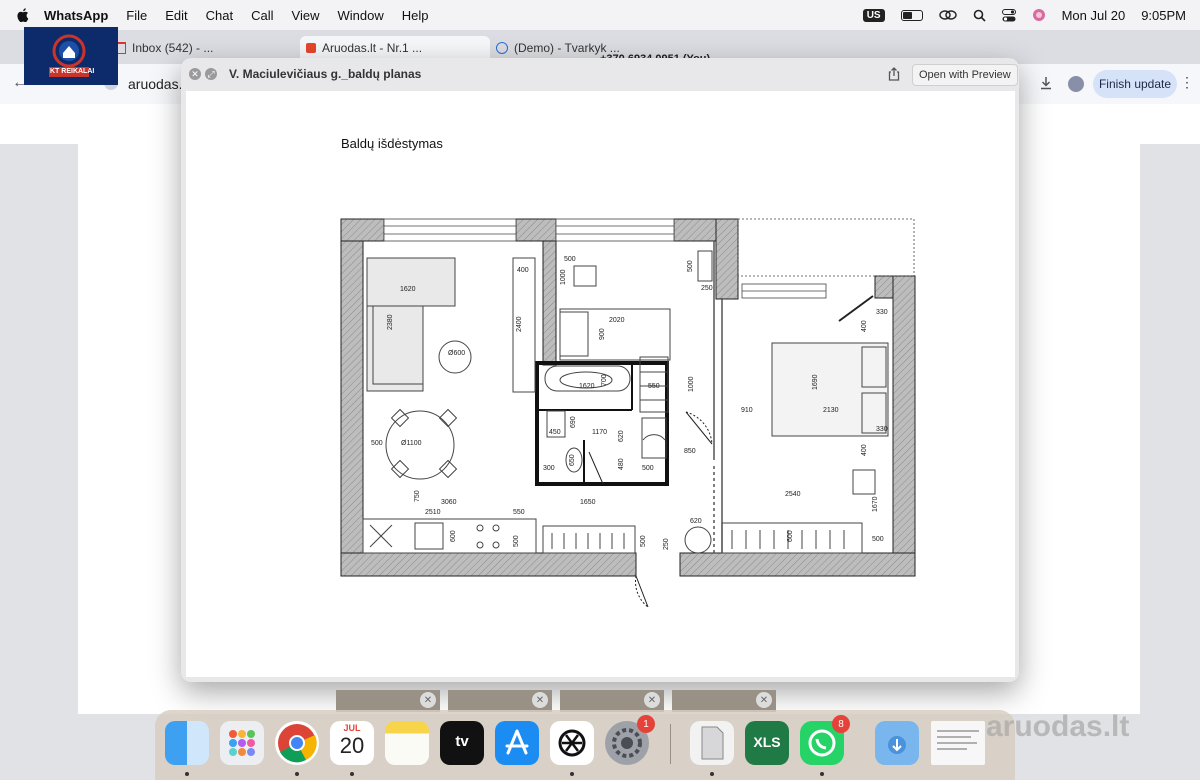  I want to click on share-icon, so click(894, 74).